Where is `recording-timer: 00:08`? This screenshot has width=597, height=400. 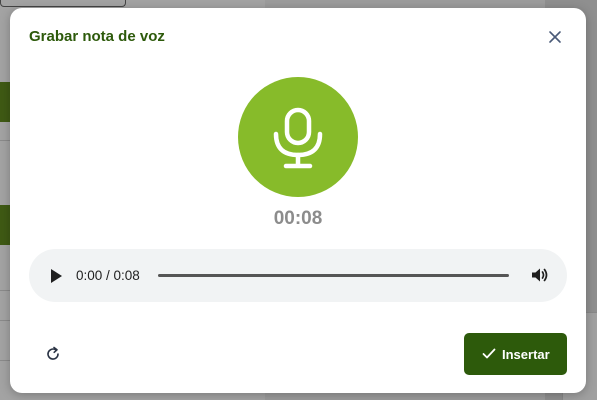
recording-timer: 00:08 is located at coordinates (298, 218).